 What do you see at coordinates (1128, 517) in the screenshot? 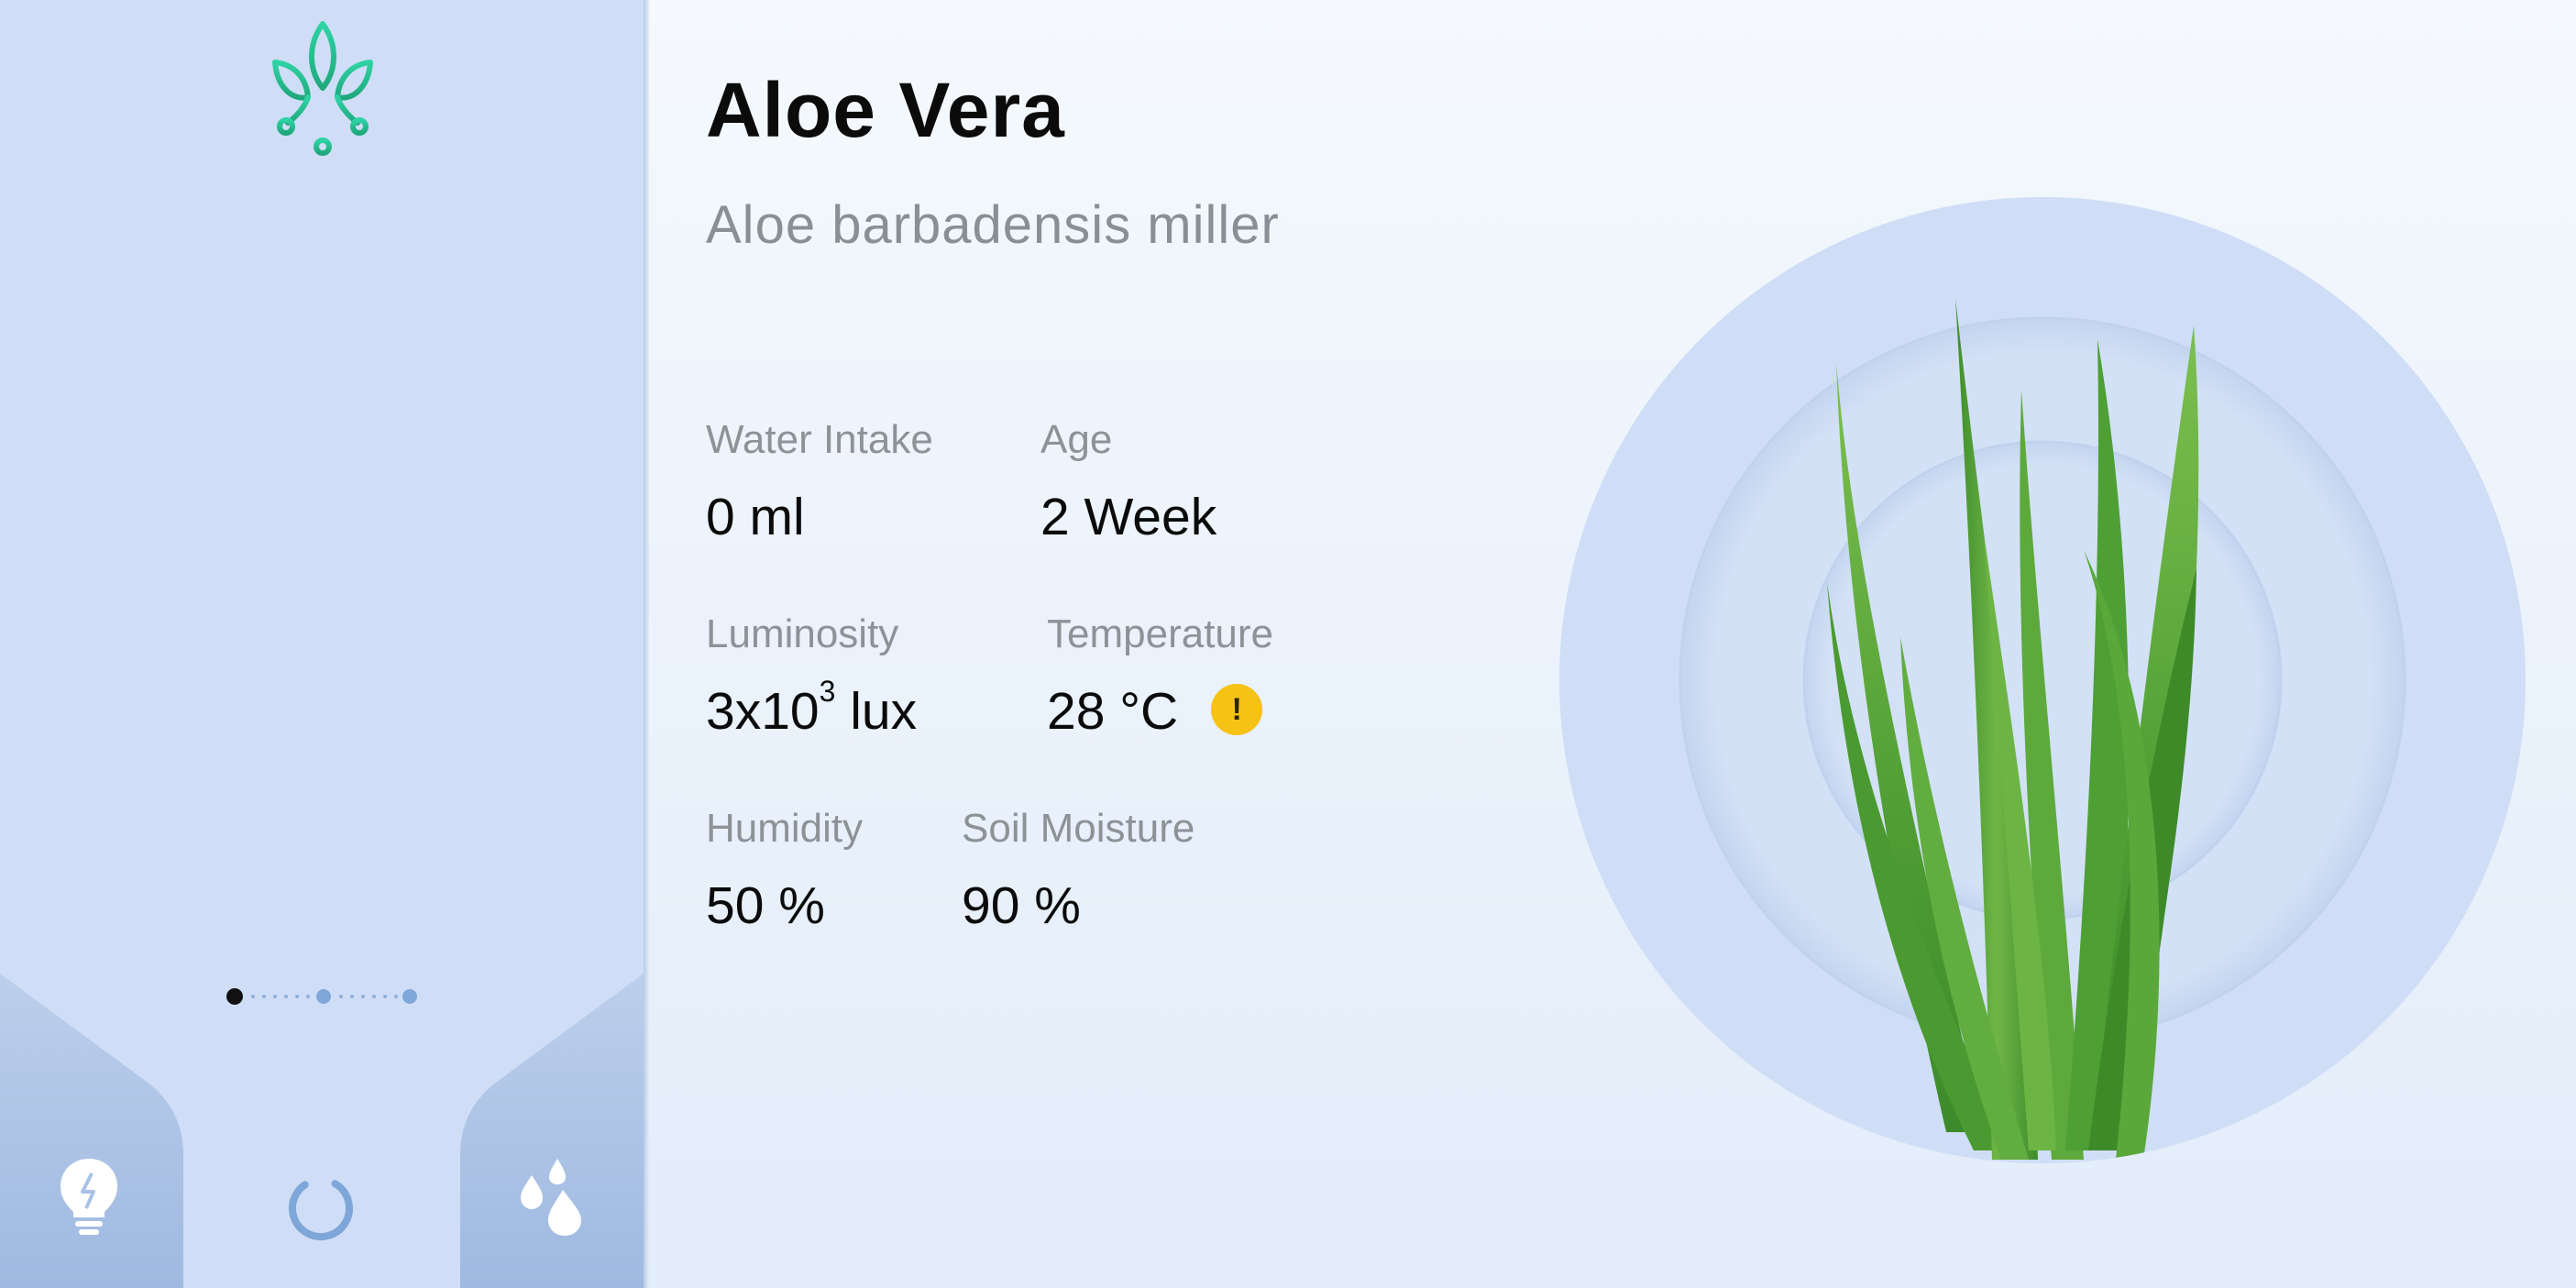
I see `stat-value: 2 Week` at bounding box center [1128, 517].